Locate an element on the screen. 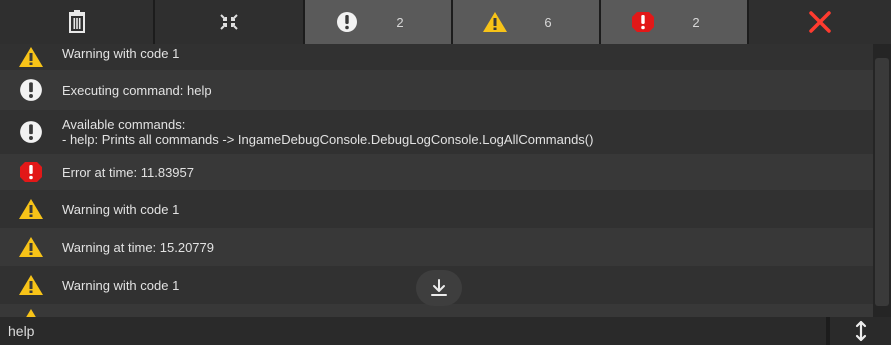 Image resolution: width=891 pixels, height=345 pixels. close-icon is located at coordinates (820, 22).